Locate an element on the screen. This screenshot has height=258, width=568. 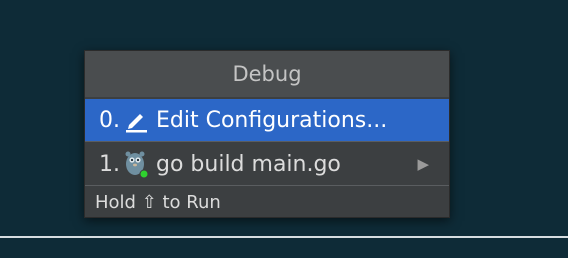
menu-item-go-build: 1. go build main.go ▶ is located at coordinates (267, 164).